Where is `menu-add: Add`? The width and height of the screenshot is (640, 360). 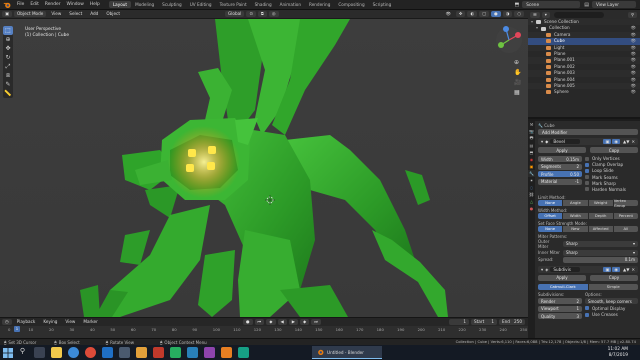
menu-add: Add is located at coordinates (94, 14).